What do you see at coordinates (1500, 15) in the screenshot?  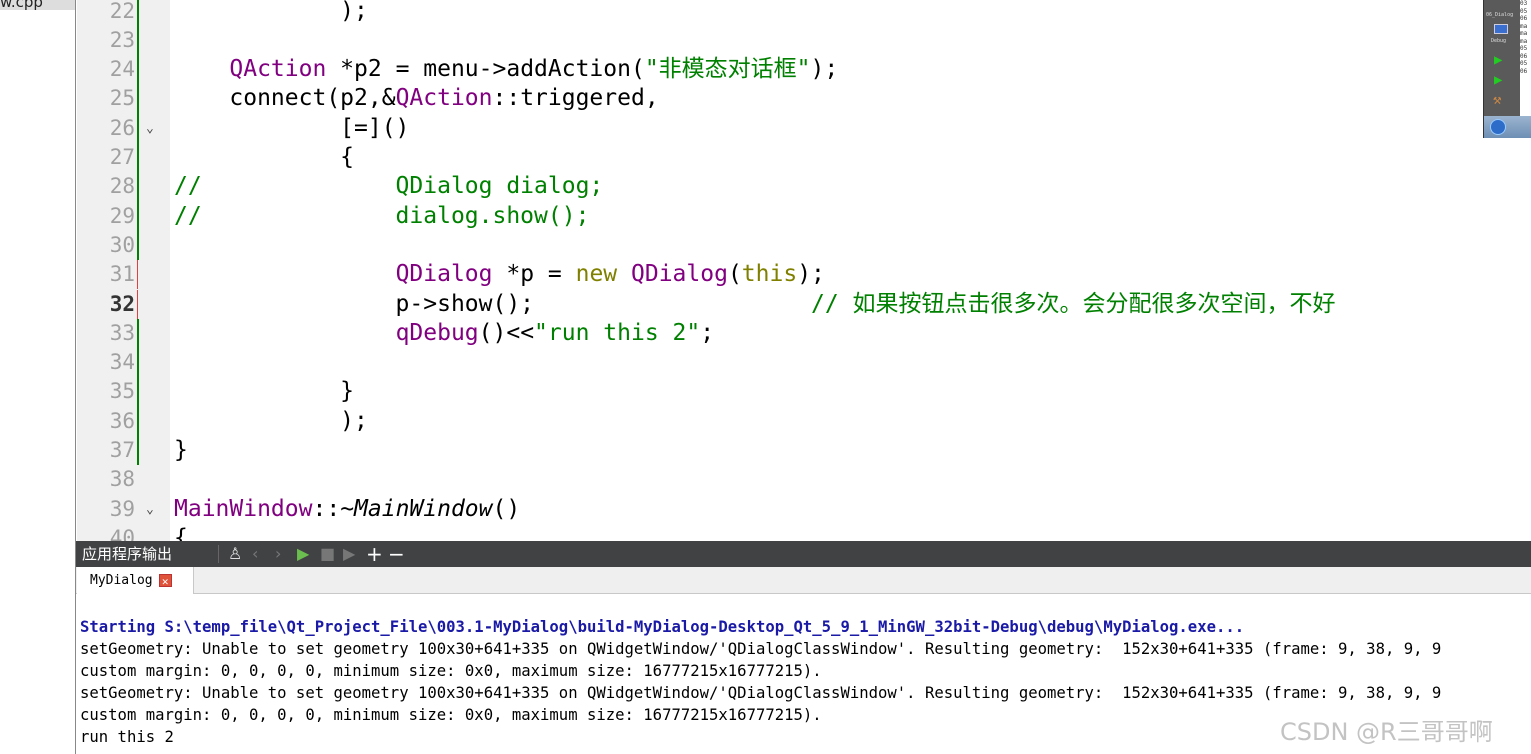 I see `project-name: 06_Dialog` at bounding box center [1500, 15].